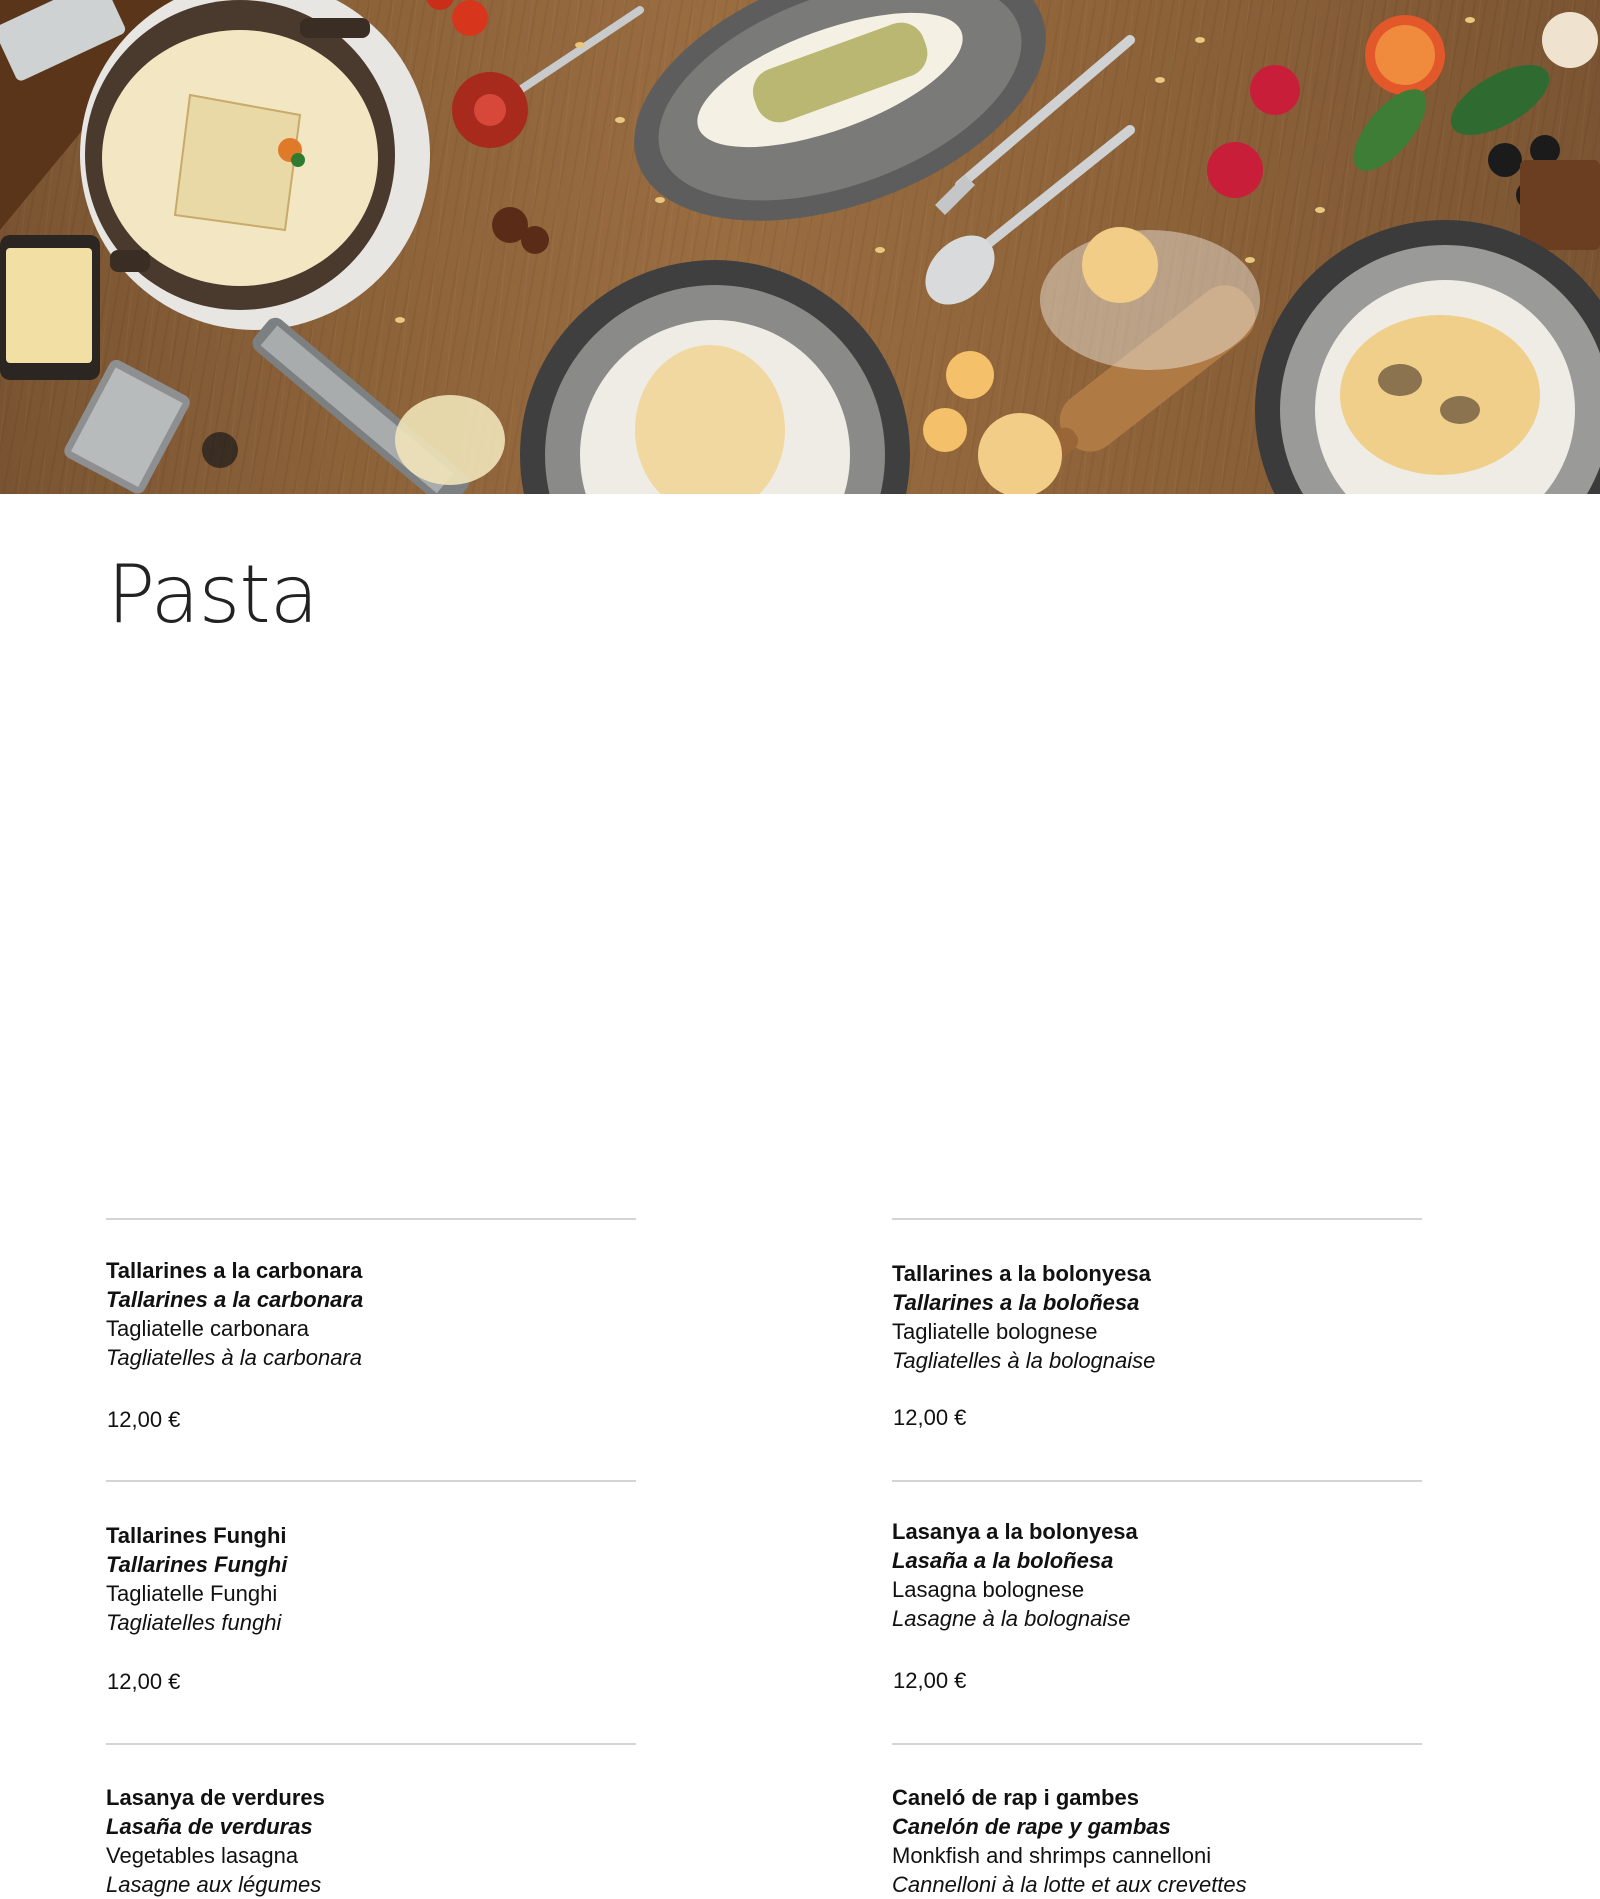 This screenshot has height=1899, width=1600. What do you see at coordinates (1021, 1273) in the screenshot?
I see `dish-name-catalan: Tallarines a la bolonyesa` at bounding box center [1021, 1273].